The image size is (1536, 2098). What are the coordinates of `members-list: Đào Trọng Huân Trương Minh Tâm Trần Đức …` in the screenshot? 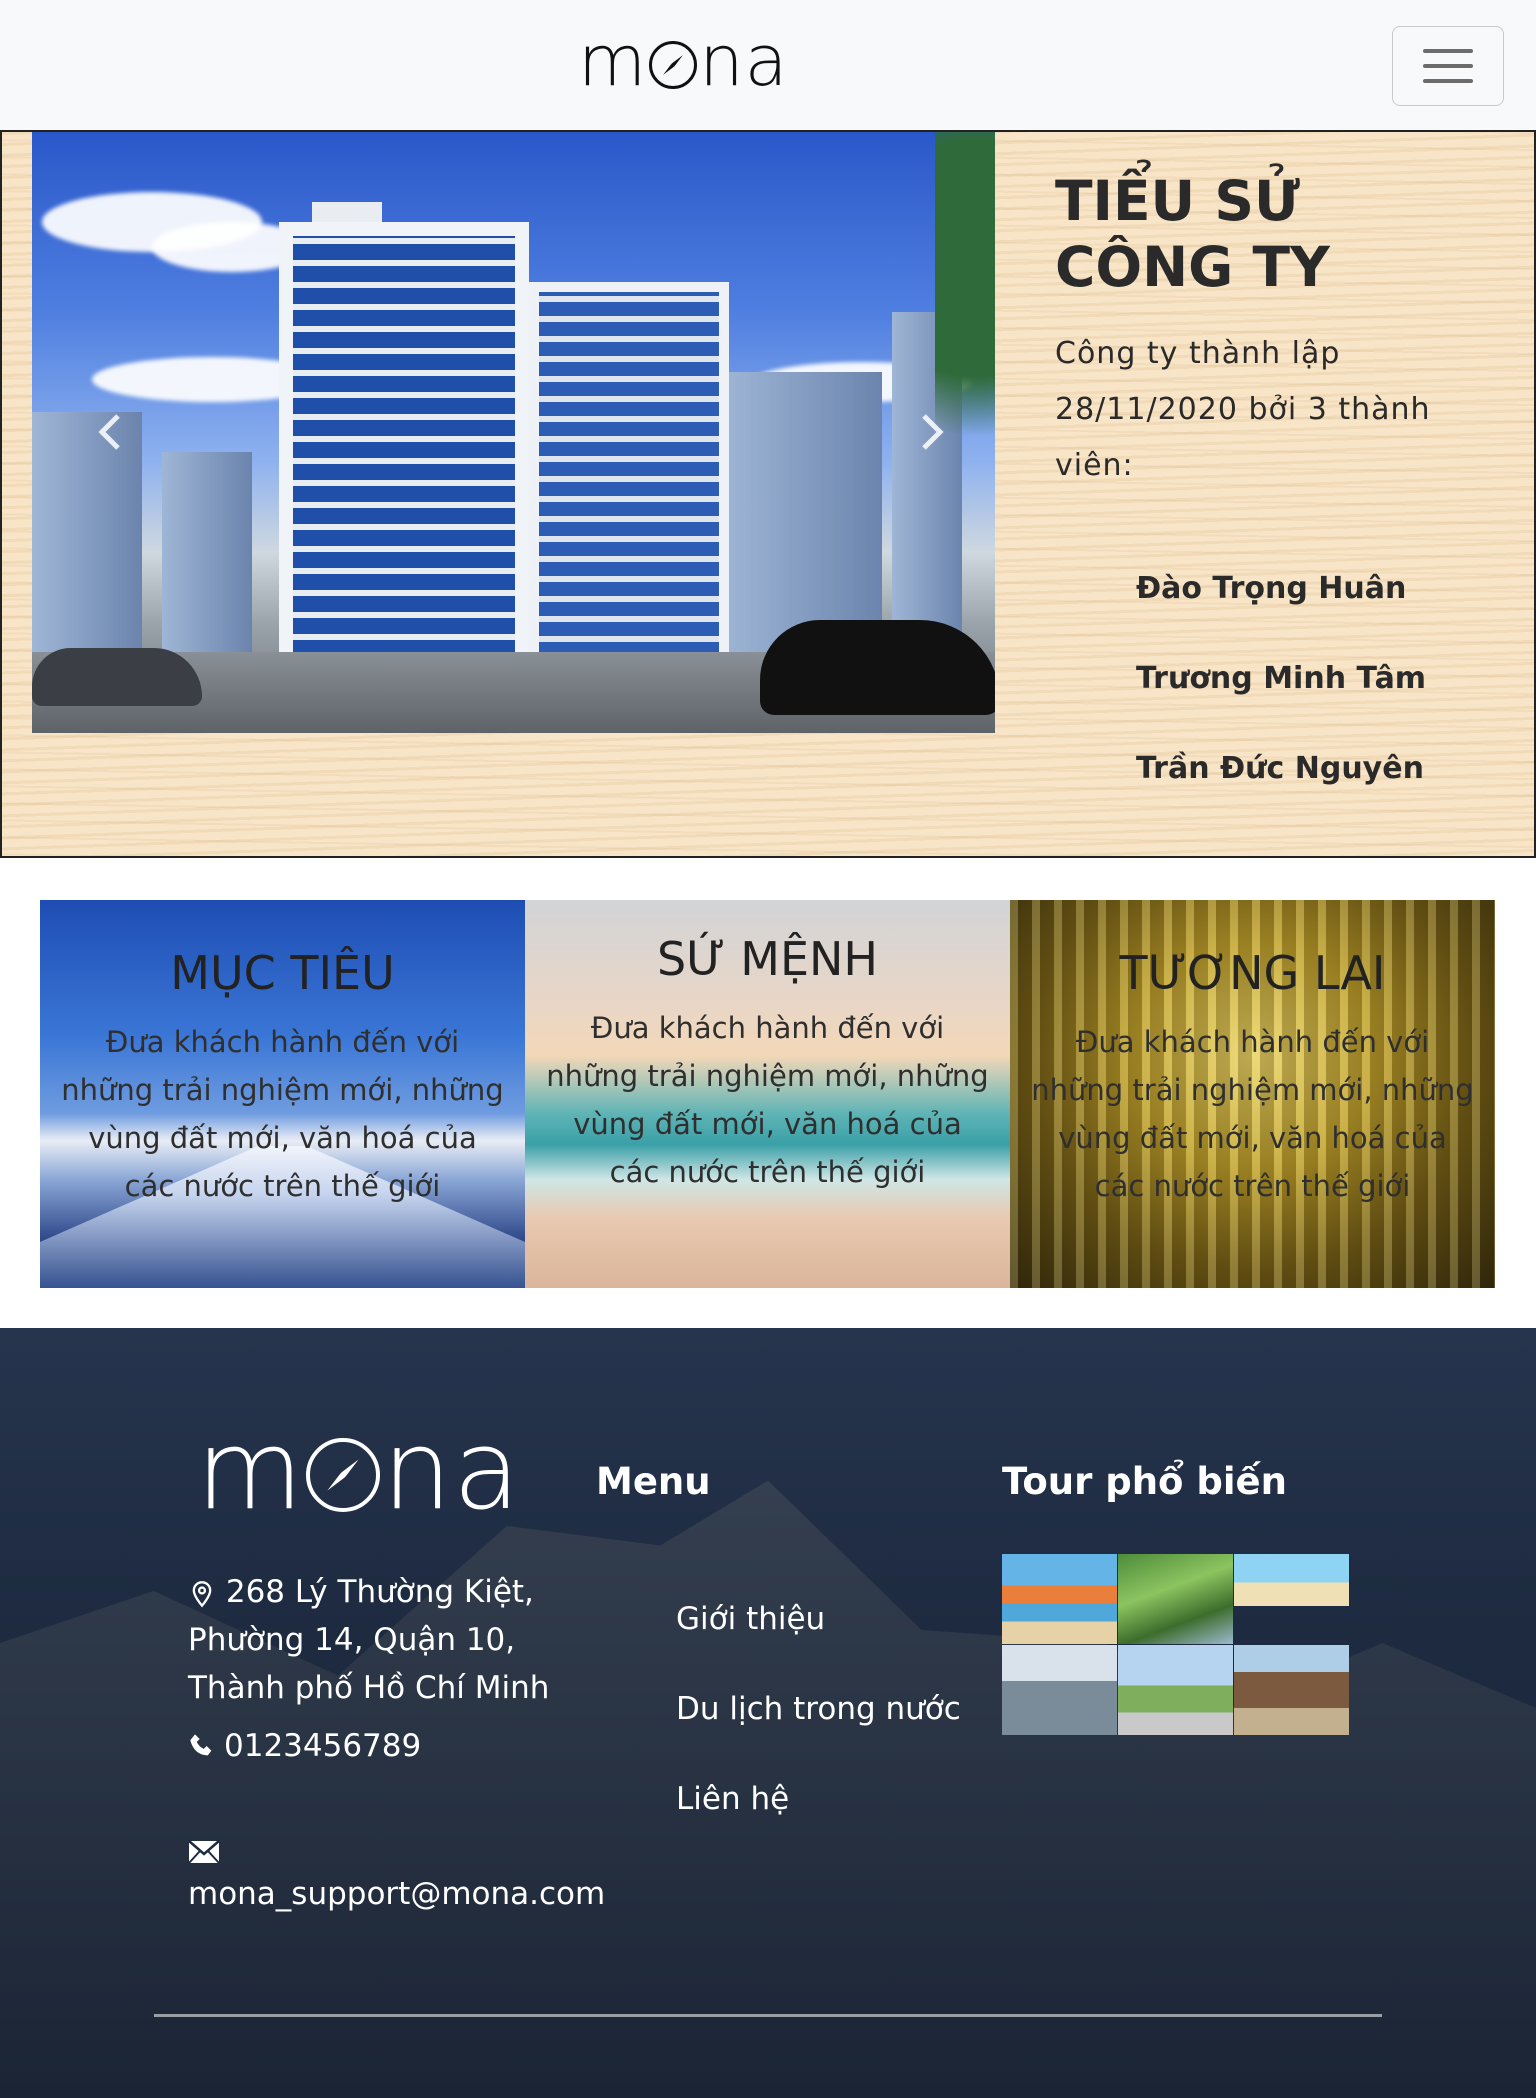 It's located at (1281, 679).